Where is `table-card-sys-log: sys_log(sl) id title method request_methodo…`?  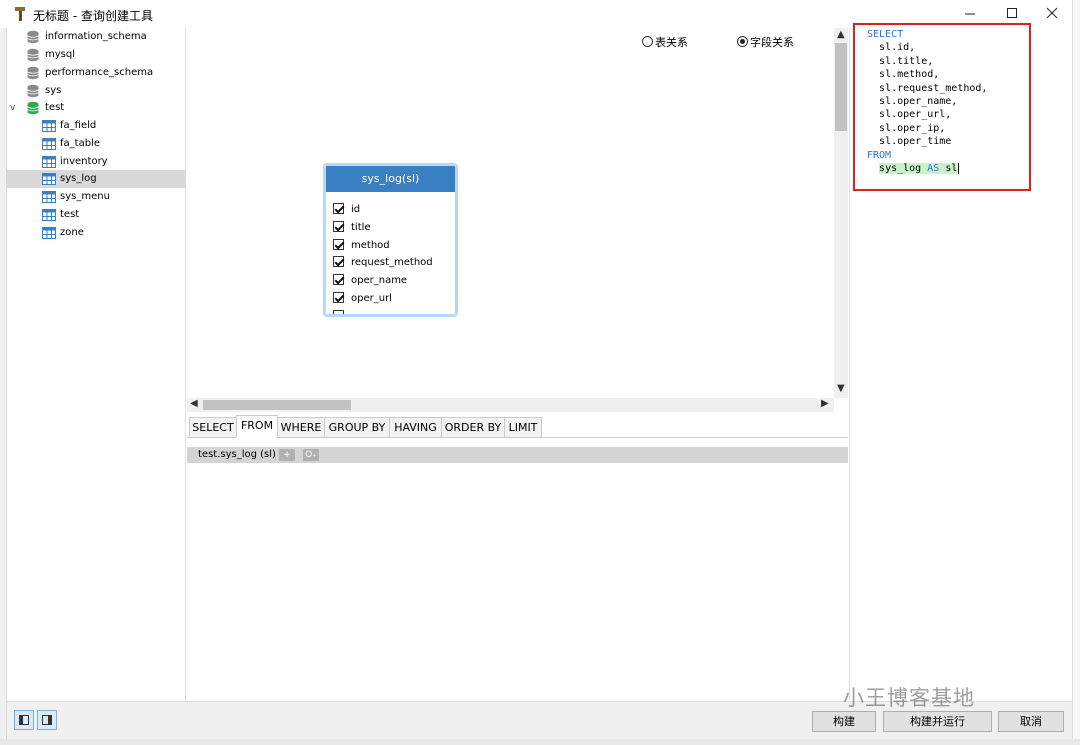
table-card-sys-log: sys_log(sl) id title method request_methodo… is located at coordinates (390, 240).